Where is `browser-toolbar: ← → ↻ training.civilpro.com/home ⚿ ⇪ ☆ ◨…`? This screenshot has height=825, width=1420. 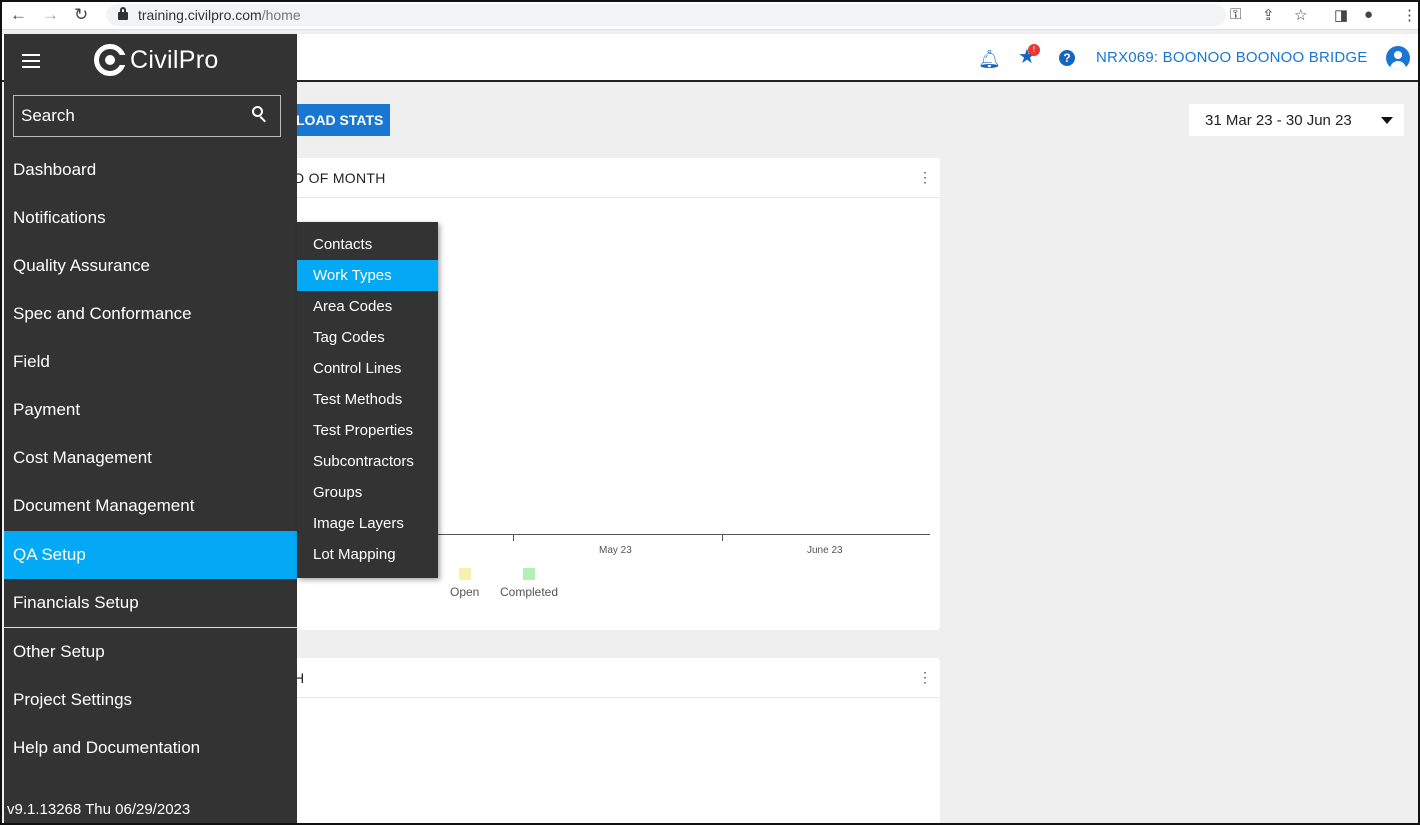
browser-toolbar: ← → ↻ training.civilpro.com/home ⚿ ⇪ ☆ ◨… is located at coordinates (710, 16).